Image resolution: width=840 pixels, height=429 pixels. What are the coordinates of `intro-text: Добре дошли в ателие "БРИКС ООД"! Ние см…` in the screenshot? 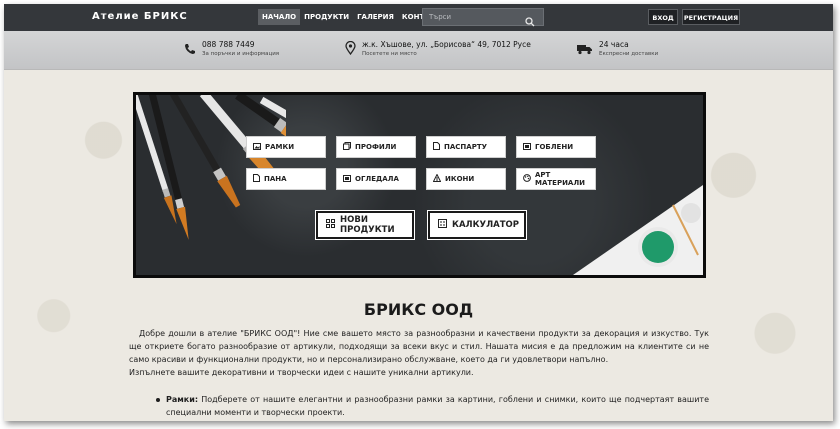 It's located at (419, 353).